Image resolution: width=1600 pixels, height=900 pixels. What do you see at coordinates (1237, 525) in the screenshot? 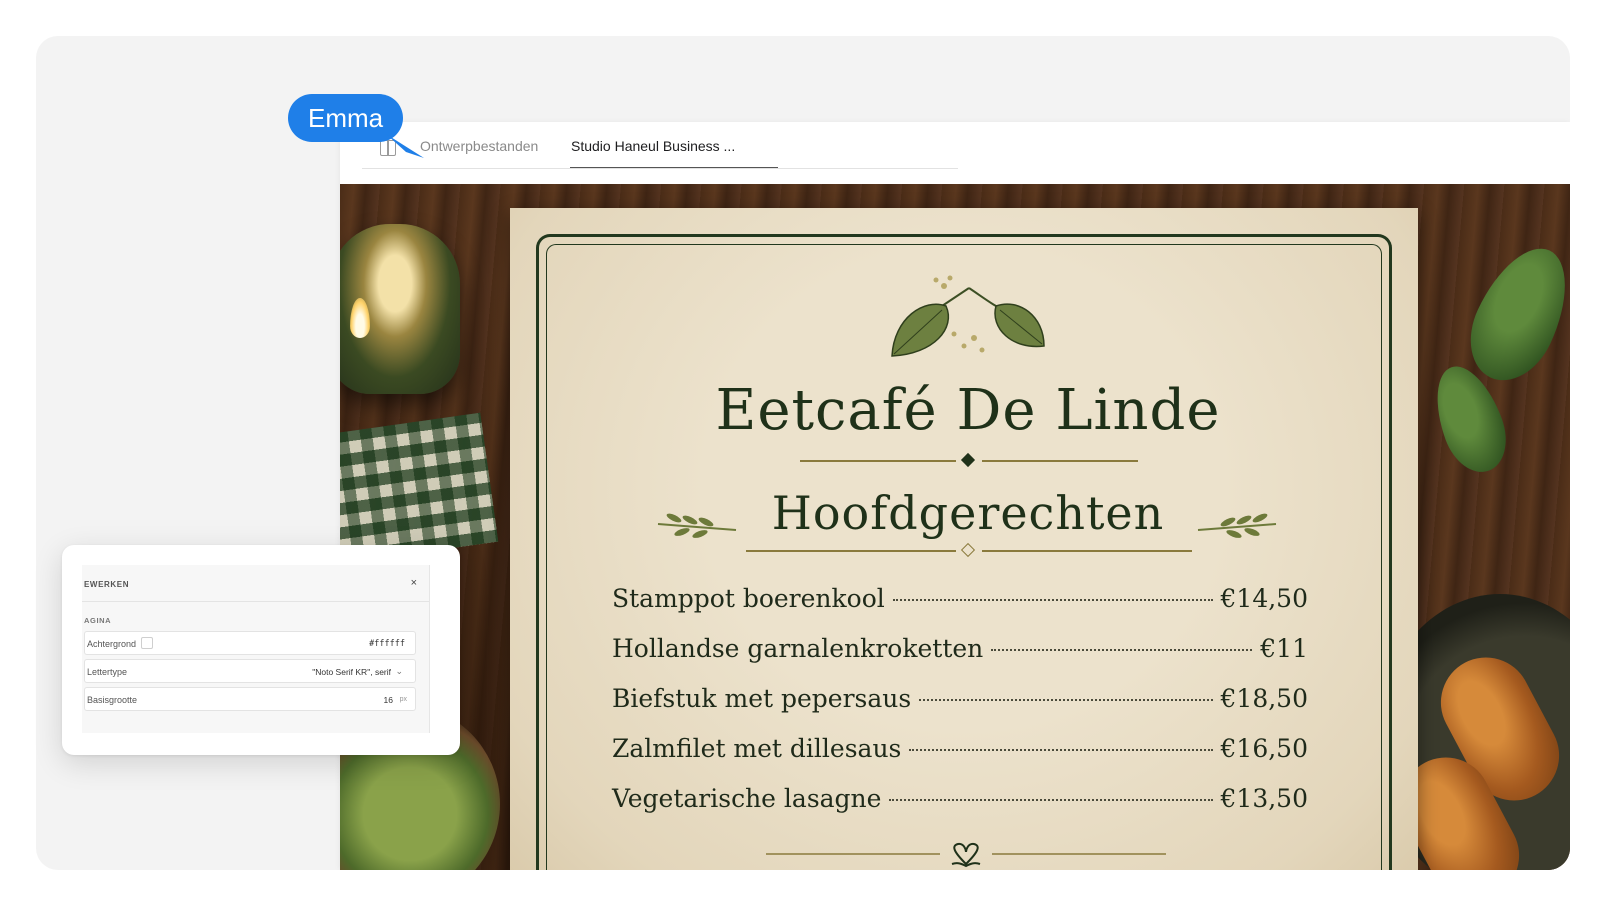
I see `laurel-sprig-right-icon` at bounding box center [1237, 525].